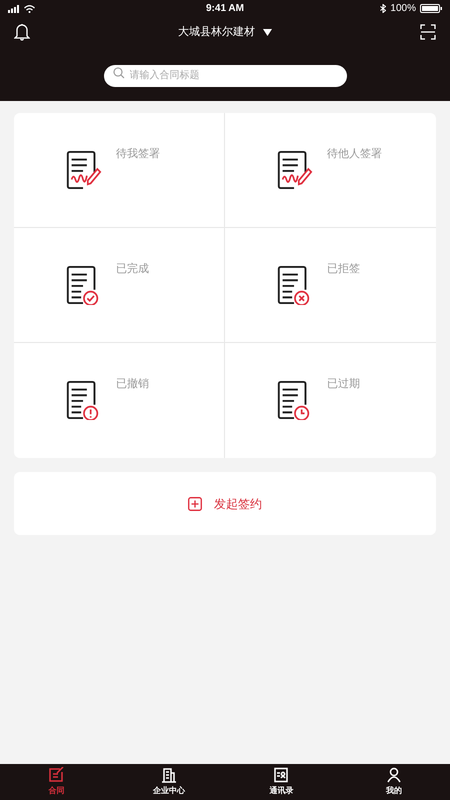 Image resolution: width=450 pixels, height=800 pixels. I want to click on scan-icon, so click(428, 32).